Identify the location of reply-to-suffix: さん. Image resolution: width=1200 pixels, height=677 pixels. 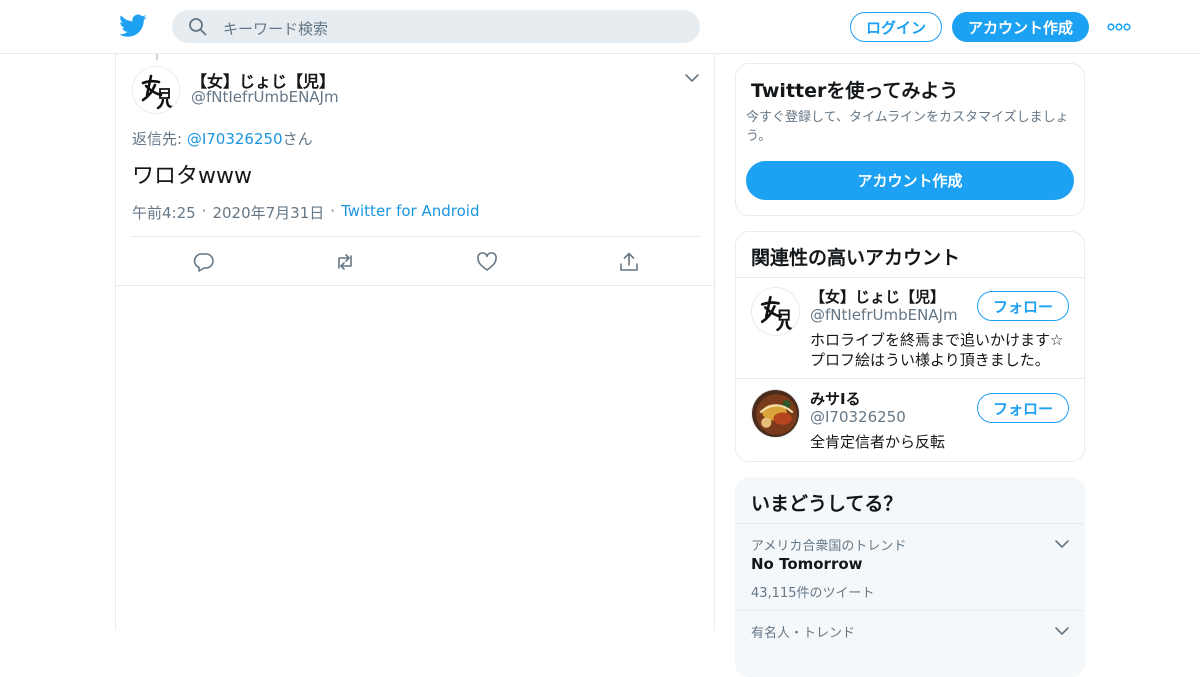
(297, 139).